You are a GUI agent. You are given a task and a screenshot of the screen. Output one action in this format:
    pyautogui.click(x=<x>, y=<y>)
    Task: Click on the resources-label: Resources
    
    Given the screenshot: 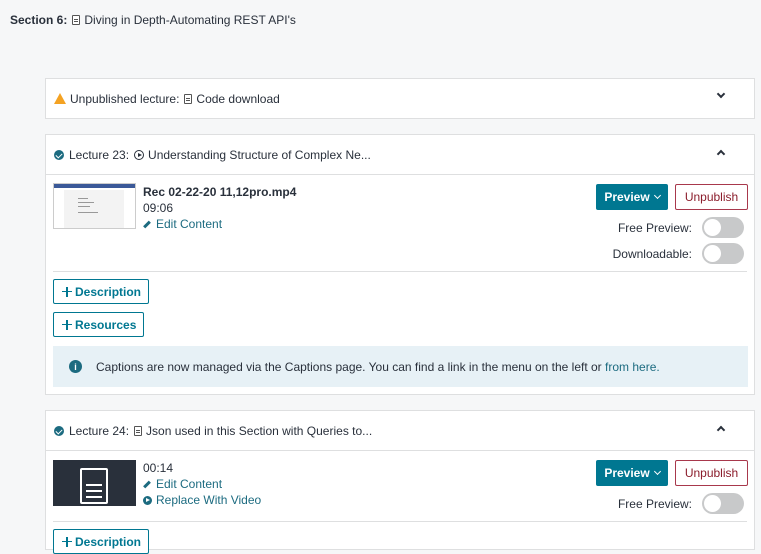 What is the action you would take?
    pyautogui.click(x=106, y=324)
    